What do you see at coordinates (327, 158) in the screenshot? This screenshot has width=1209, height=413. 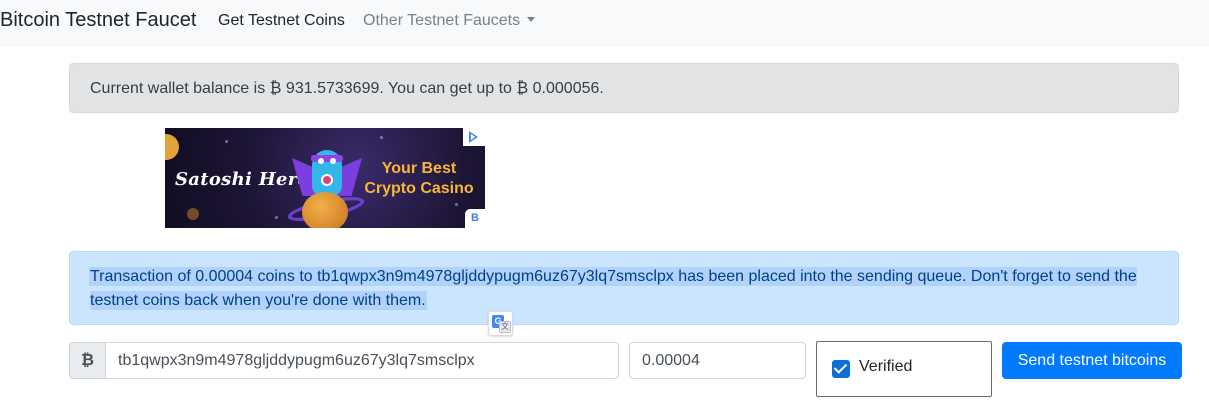 I see `mascot-mask-graphic` at bounding box center [327, 158].